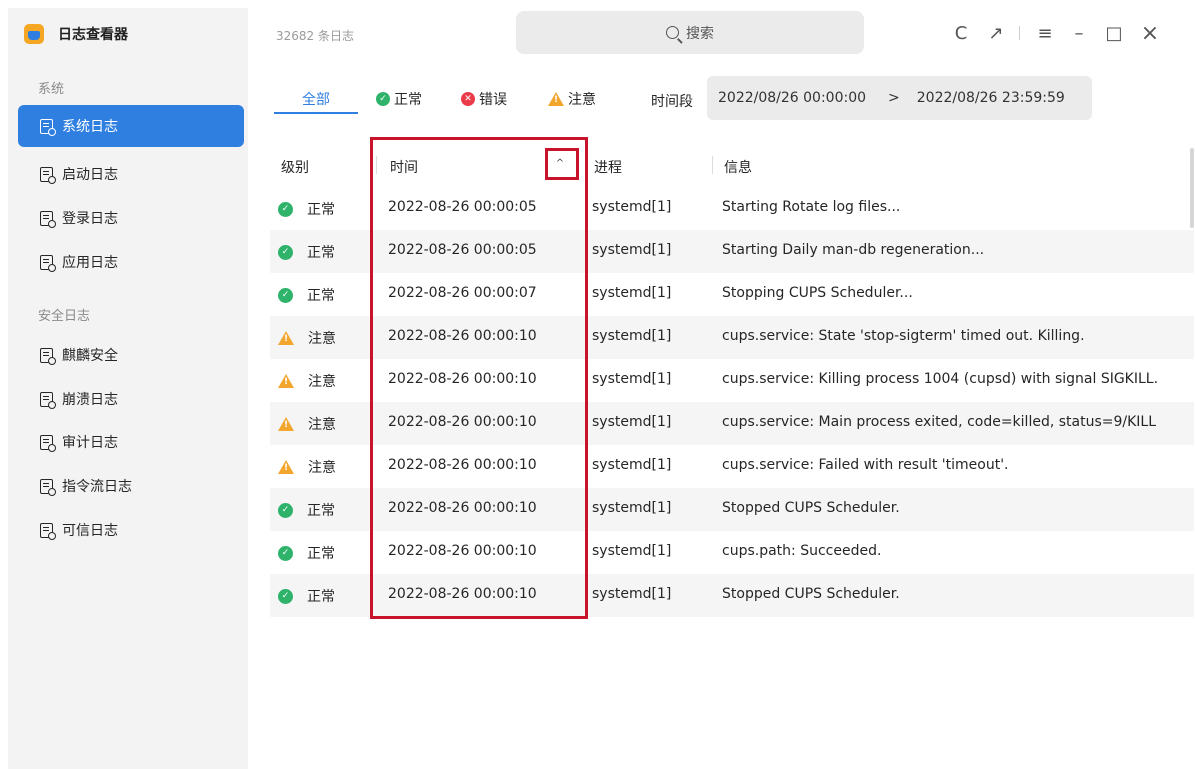  Describe the element at coordinates (608, 167) in the screenshot. I see `header-process: 进程` at that location.